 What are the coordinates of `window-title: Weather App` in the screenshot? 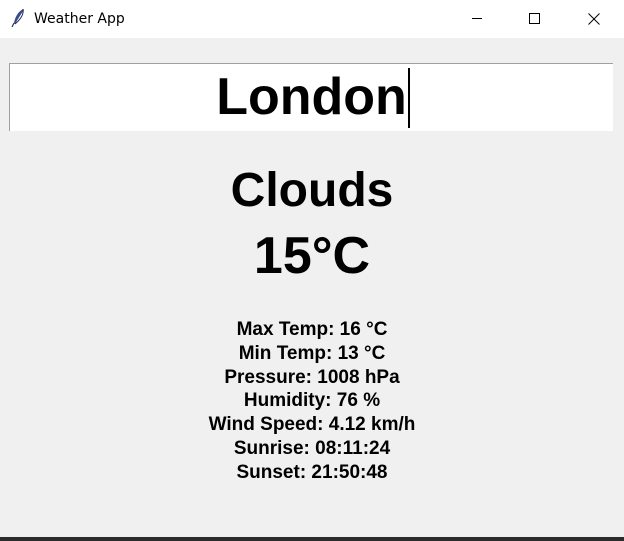 It's located at (79, 19).